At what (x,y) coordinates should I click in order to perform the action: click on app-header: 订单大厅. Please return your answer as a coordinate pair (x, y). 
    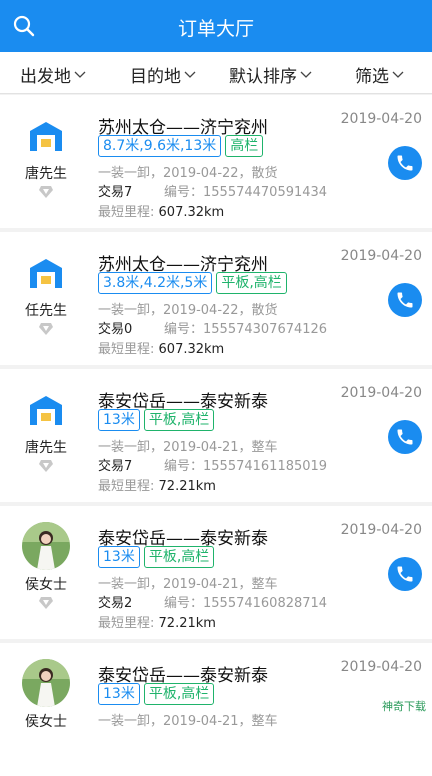
    Looking at the image, I should click on (216, 26).